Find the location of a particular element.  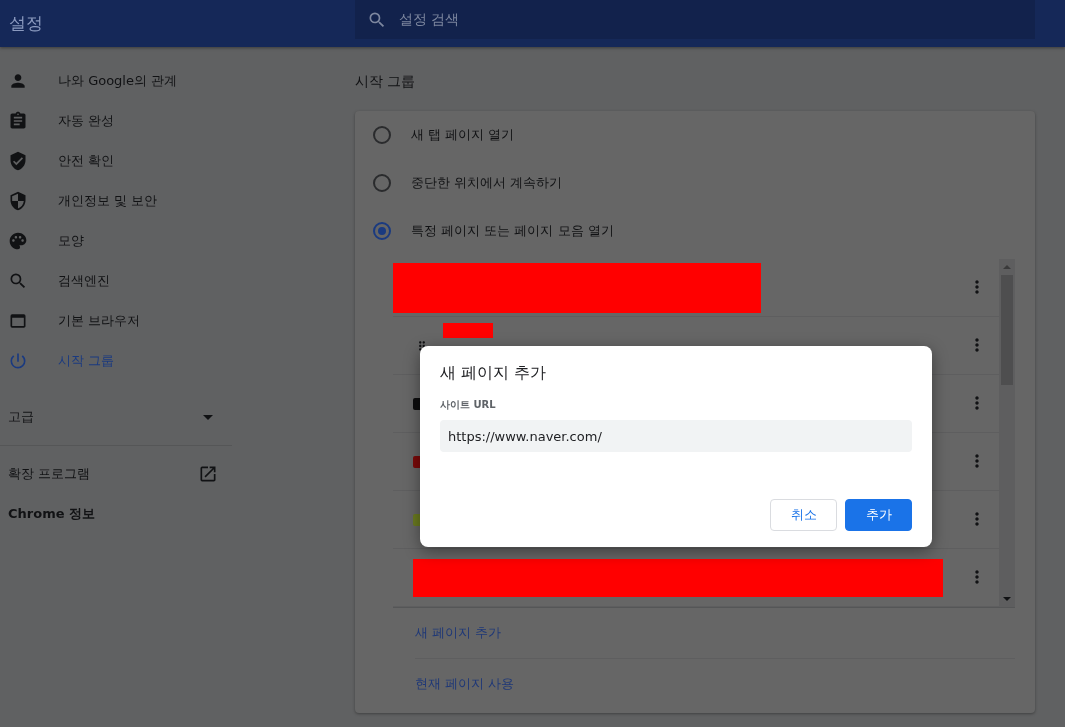

browser-window-icon is located at coordinates (18, 321).